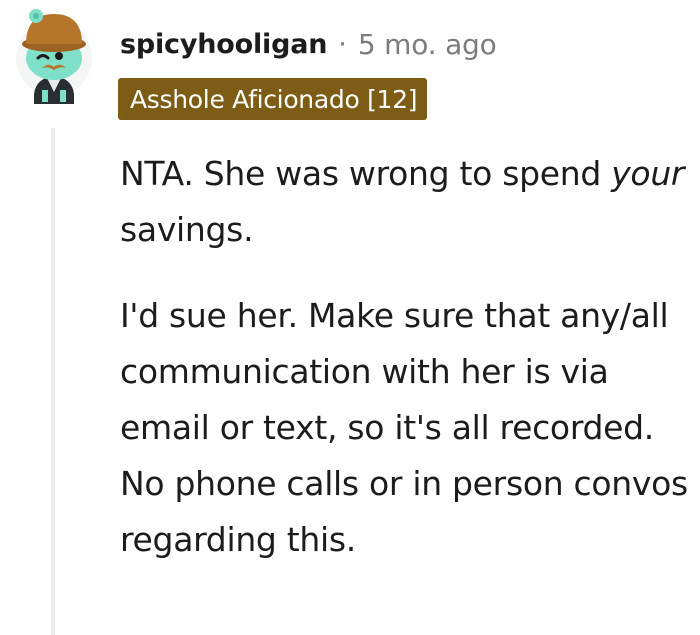 The image size is (700, 635). I want to click on user-flair-badge: Asshole Aficionado [12], so click(273, 99).